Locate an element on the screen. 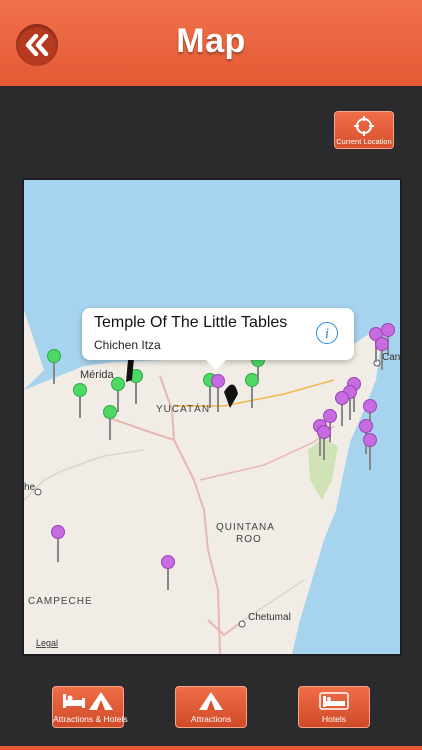 This screenshot has height=750, width=422. tab-attractions: Attractions is located at coordinates (211, 707).